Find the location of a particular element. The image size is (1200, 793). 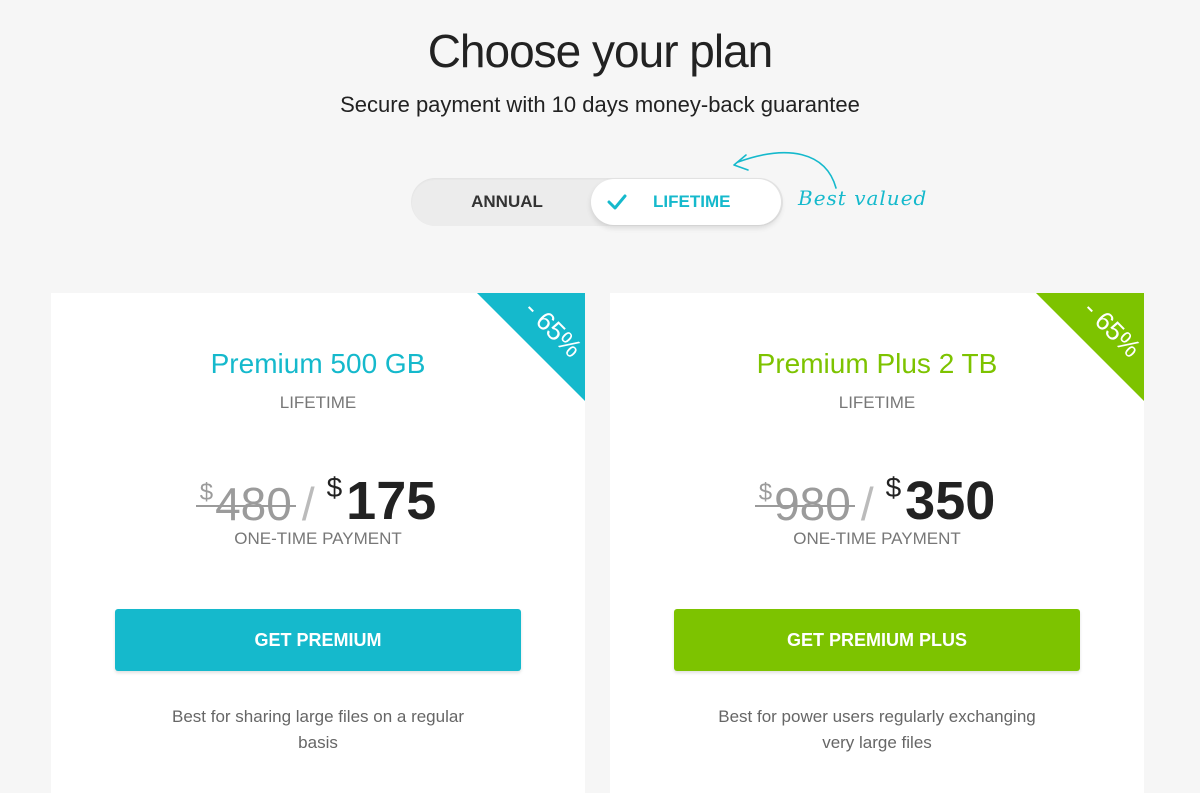

new-price: $ 350 is located at coordinates (940, 501).